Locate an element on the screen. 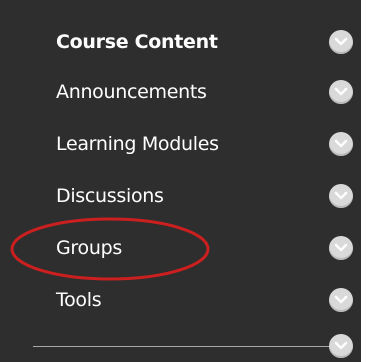 The image size is (367, 362). menu-item-tools: Tools is located at coordinates (183, 300).